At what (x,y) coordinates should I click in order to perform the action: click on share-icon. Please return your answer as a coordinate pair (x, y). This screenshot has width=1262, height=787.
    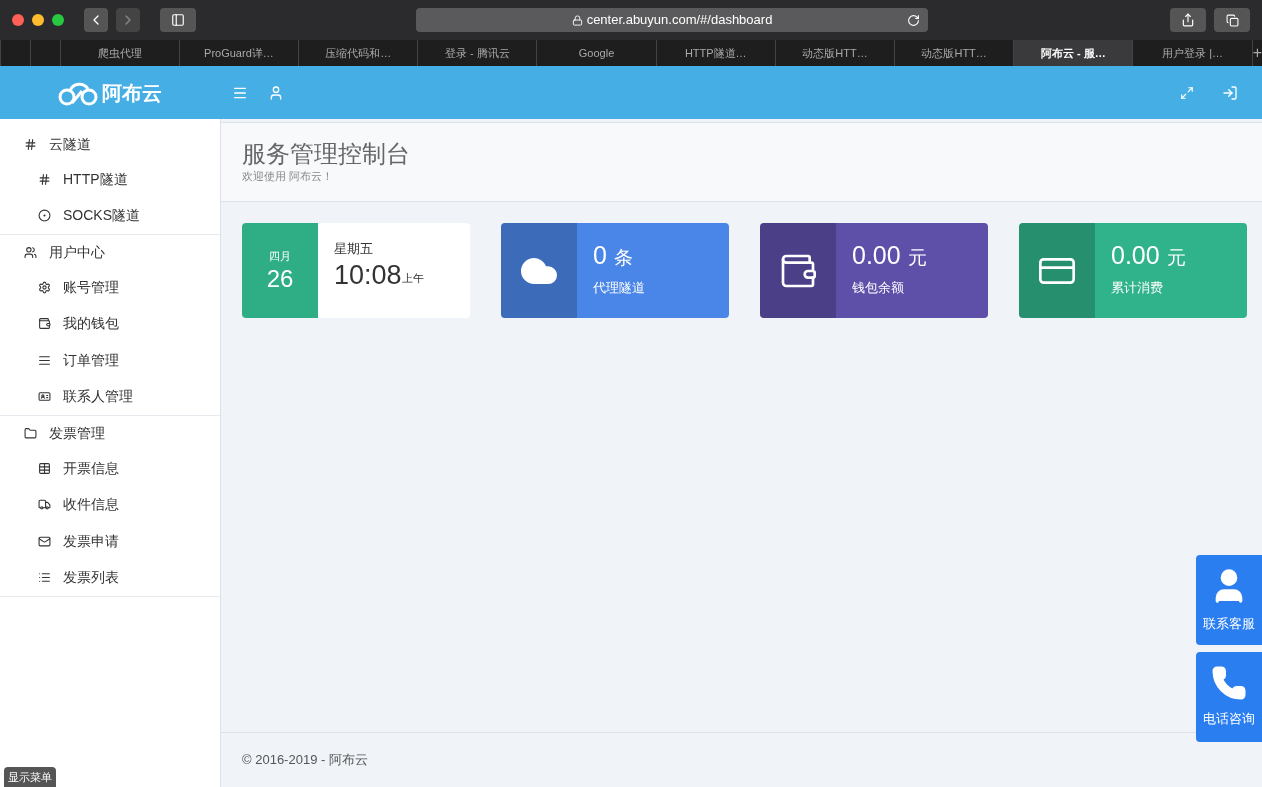
    Looking at the image, I should click on (1188, 20).